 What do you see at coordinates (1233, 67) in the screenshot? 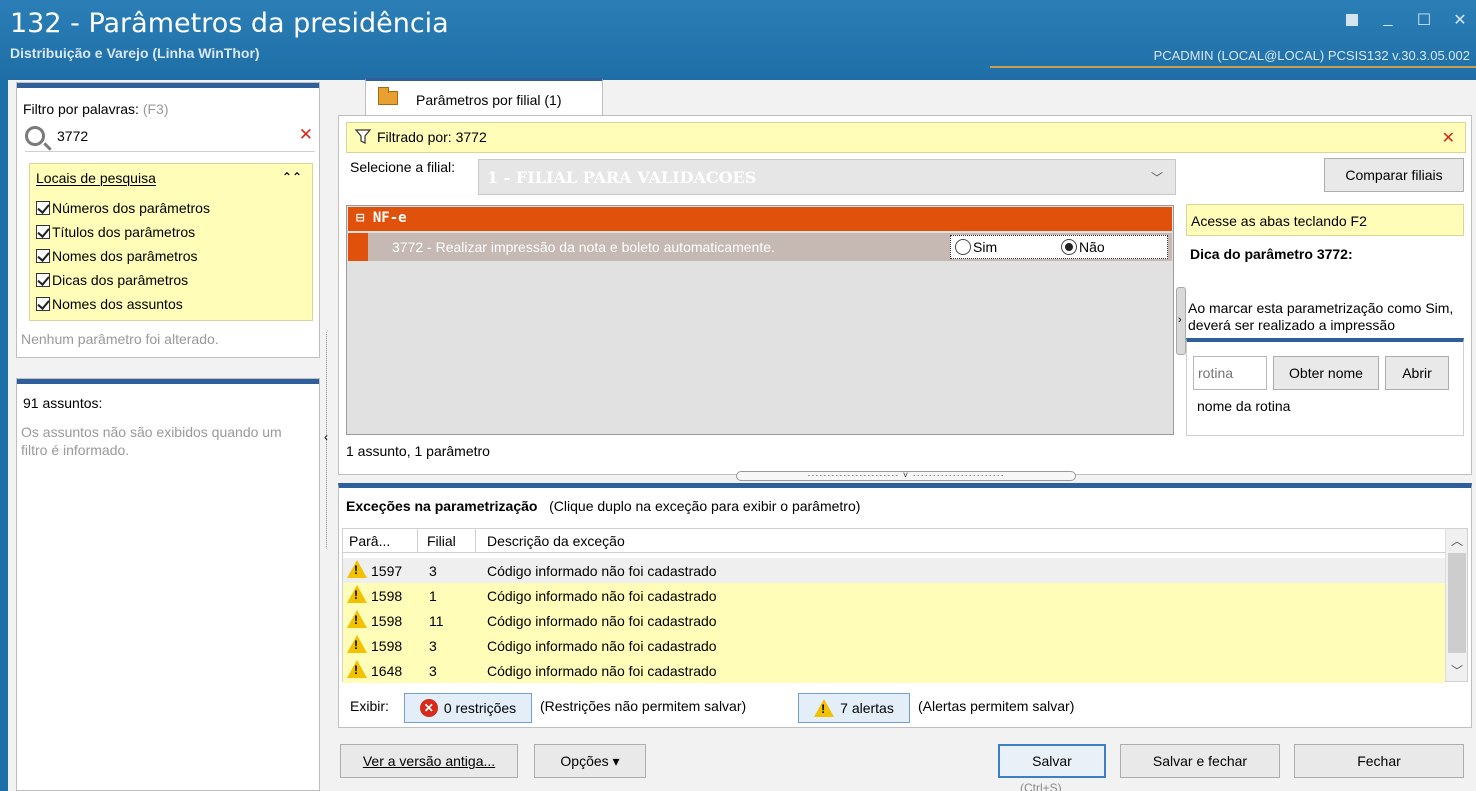
I see `title-accent-line` at bounding box center [1233, 67].